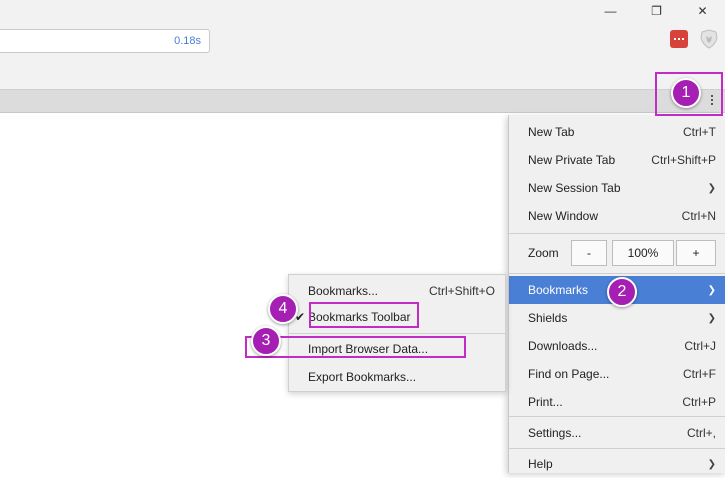 The height and width of the screenshot is (478, 725). I want to click on menu-item-new-window: New Window Ctrl+N, so click(617, 216).